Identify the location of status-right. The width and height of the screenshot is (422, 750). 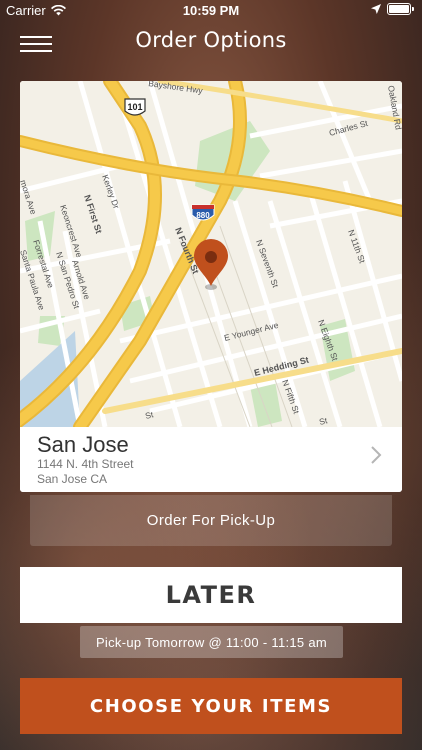
(392, 9).